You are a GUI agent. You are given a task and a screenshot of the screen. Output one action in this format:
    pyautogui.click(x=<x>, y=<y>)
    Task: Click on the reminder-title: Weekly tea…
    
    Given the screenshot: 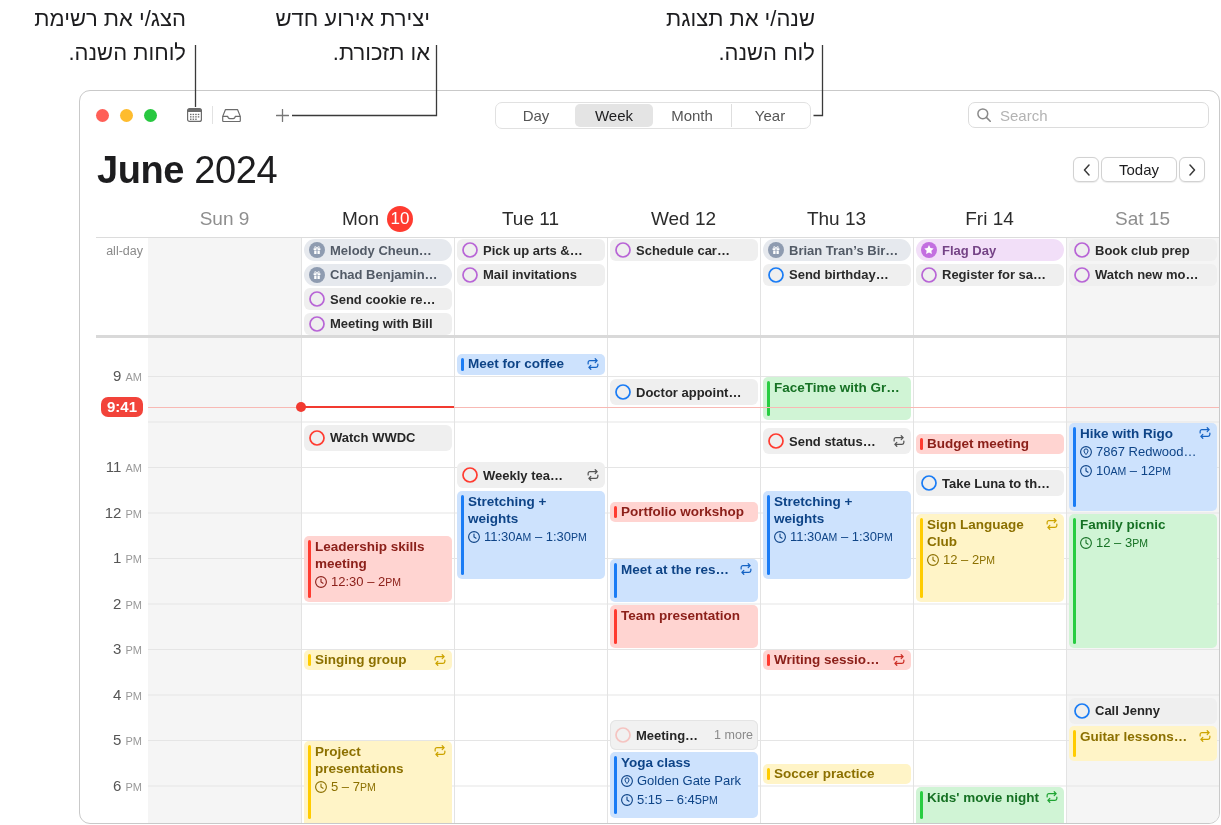 What is the action you would take?
    pyautogui.click(x=523, y=475)
    